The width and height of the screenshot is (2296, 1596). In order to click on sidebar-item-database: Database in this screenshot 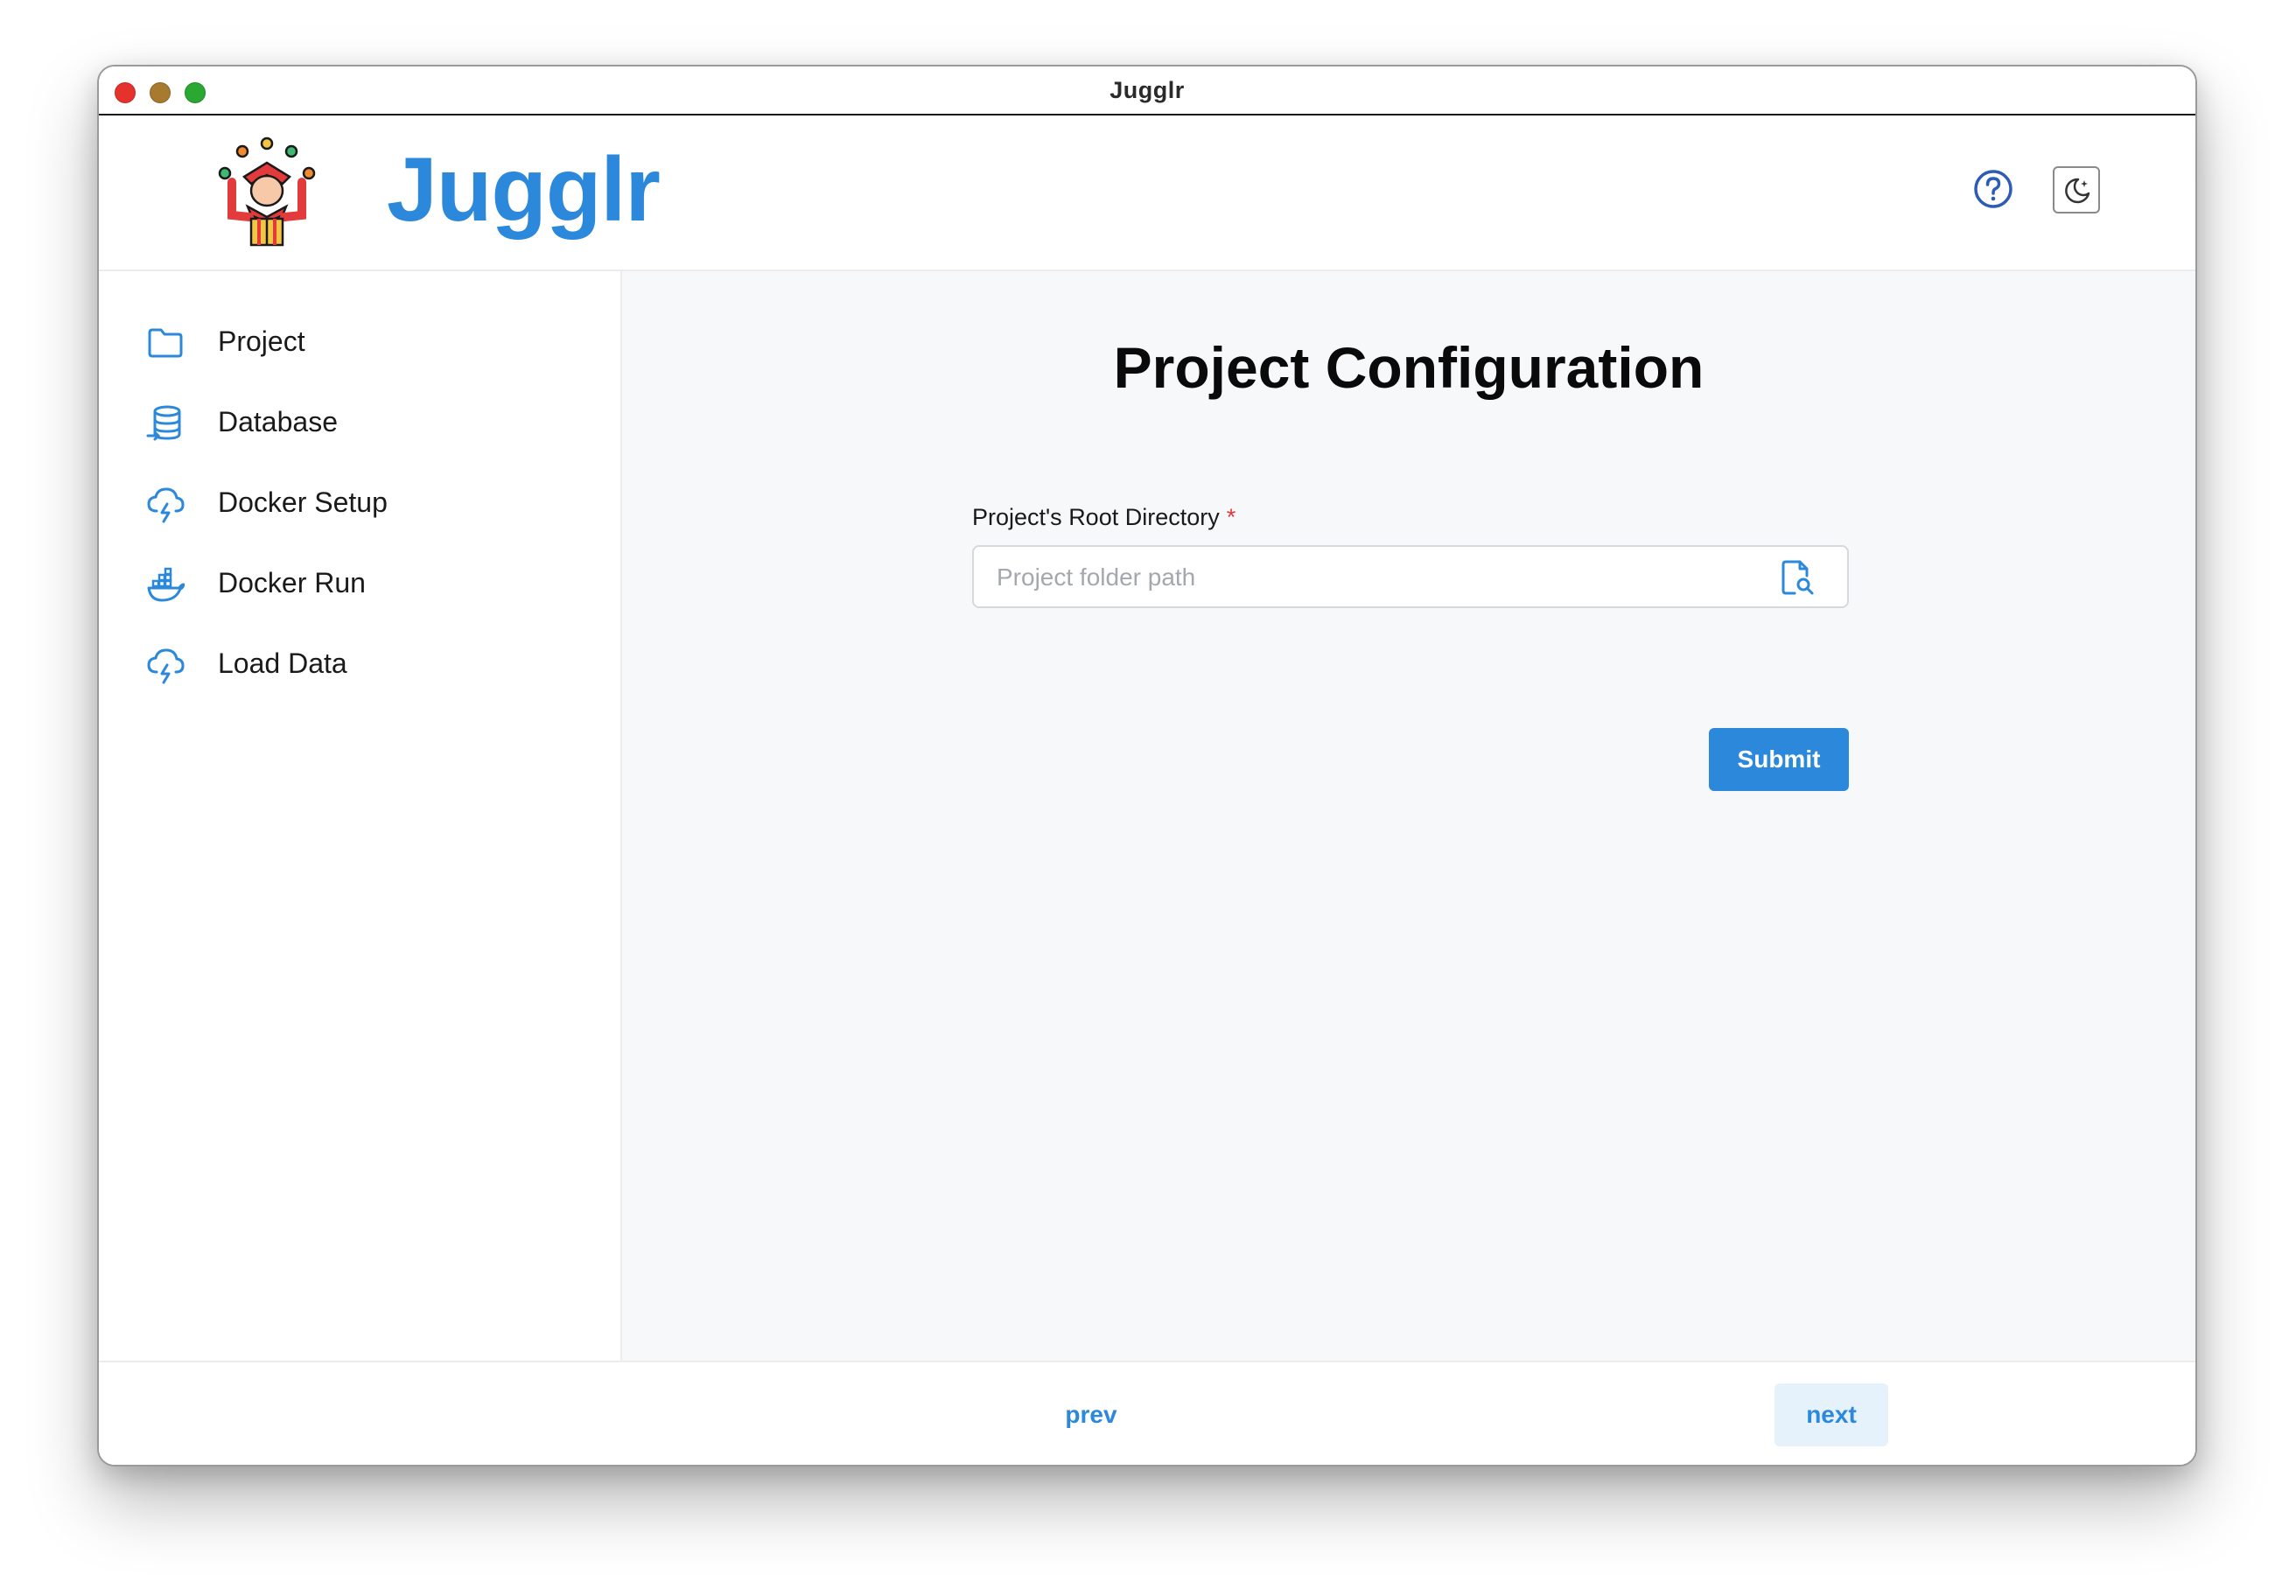, I will do `click(359, 423)`.